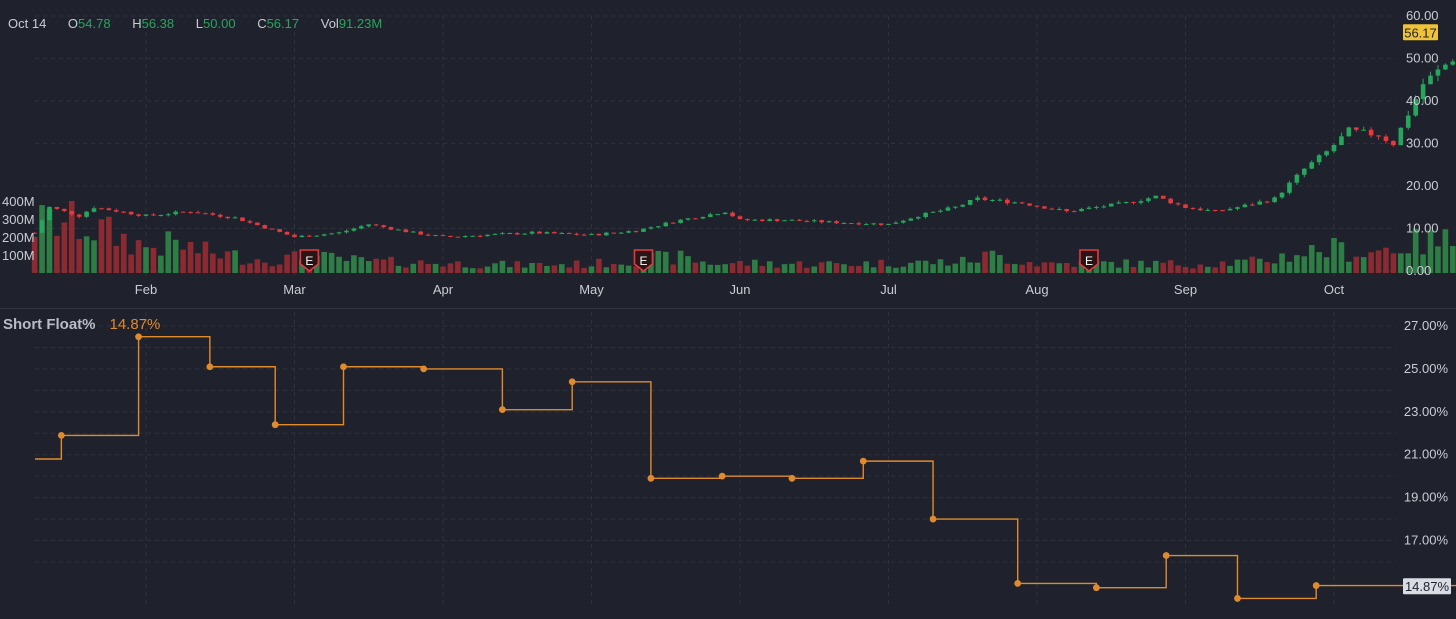  I want to click on short-float-tick-label: 27.00%, so click(1426, 325).